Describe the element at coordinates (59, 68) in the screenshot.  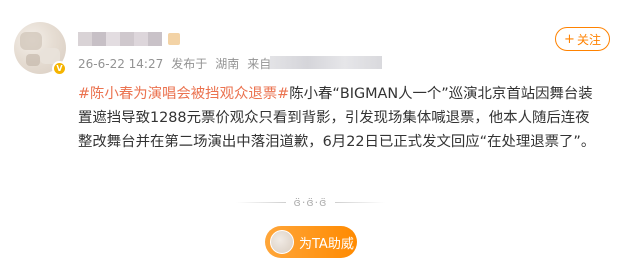
I see `verified-badge-icon: V` at that location.